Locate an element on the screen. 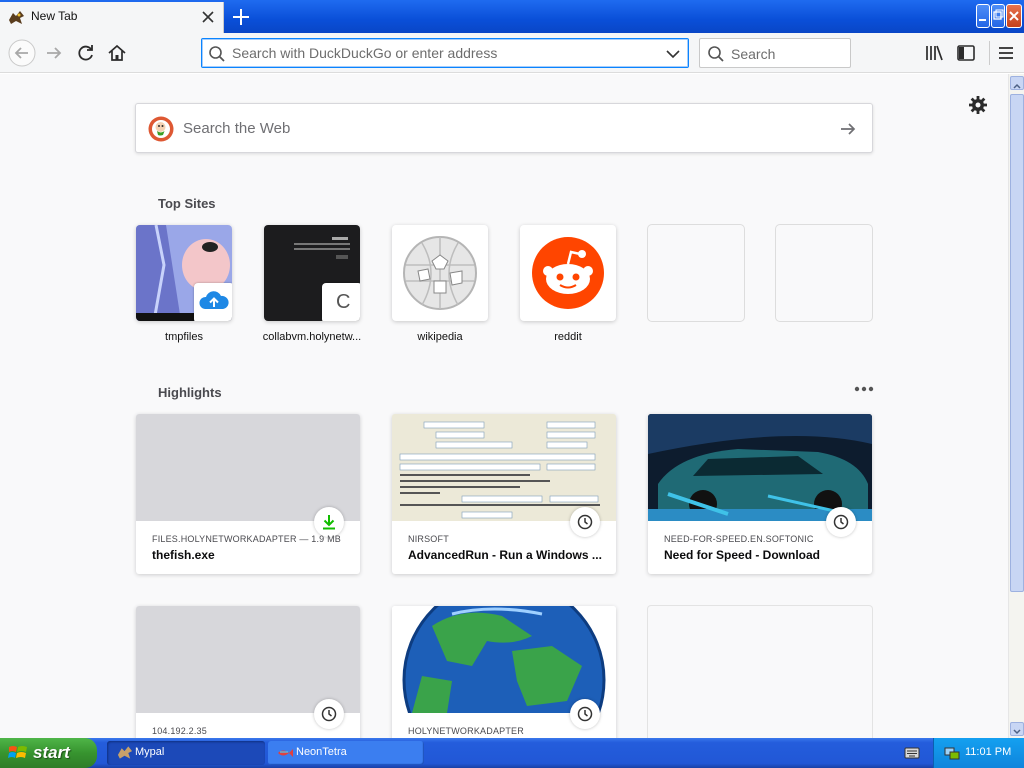  download-icon is located at coordinates (329, 522).